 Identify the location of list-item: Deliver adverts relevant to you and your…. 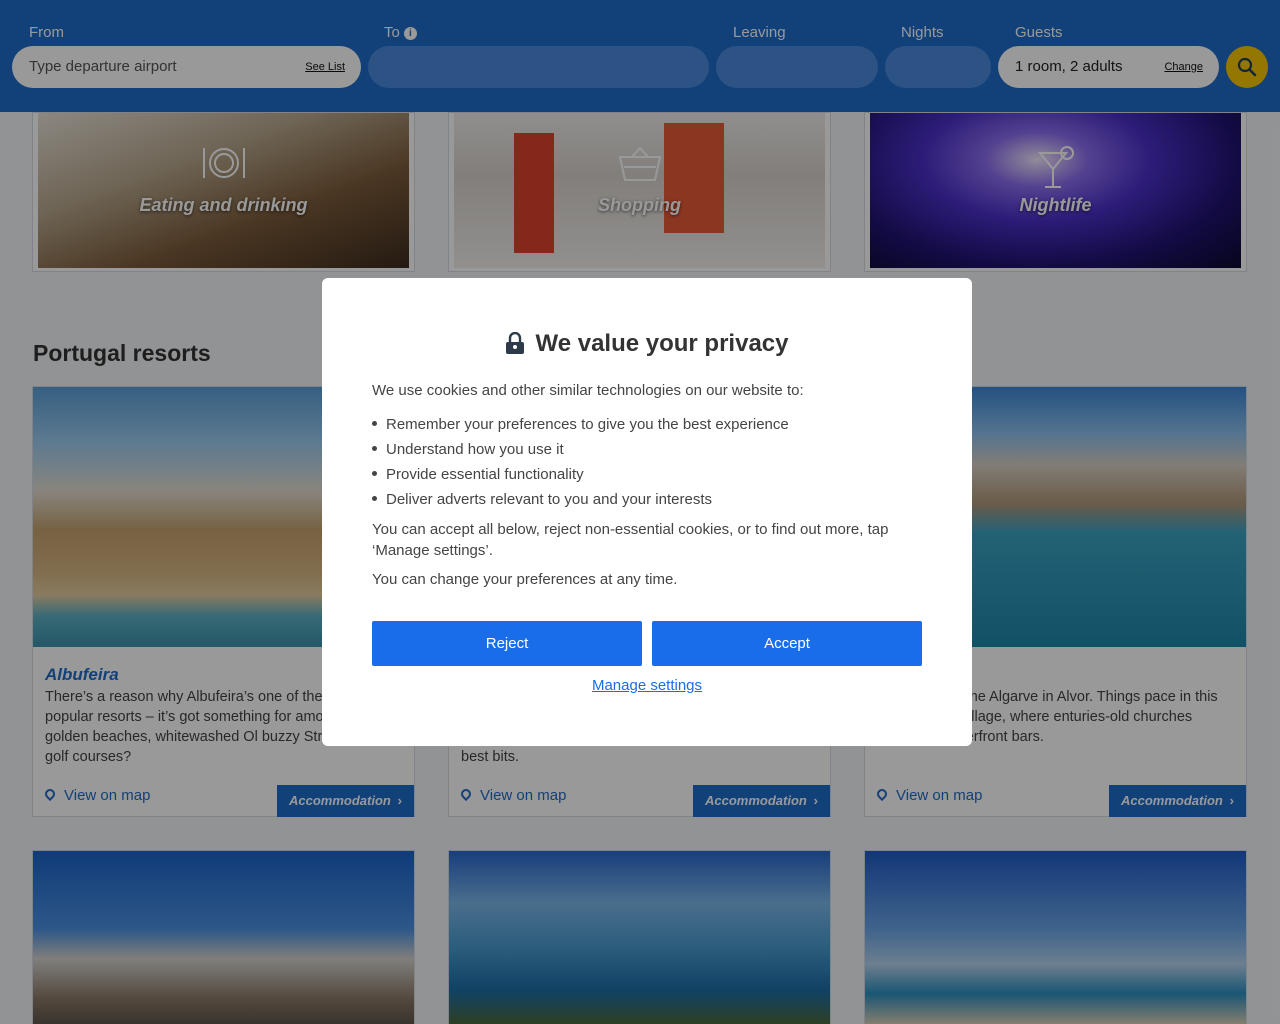
(580, 499).